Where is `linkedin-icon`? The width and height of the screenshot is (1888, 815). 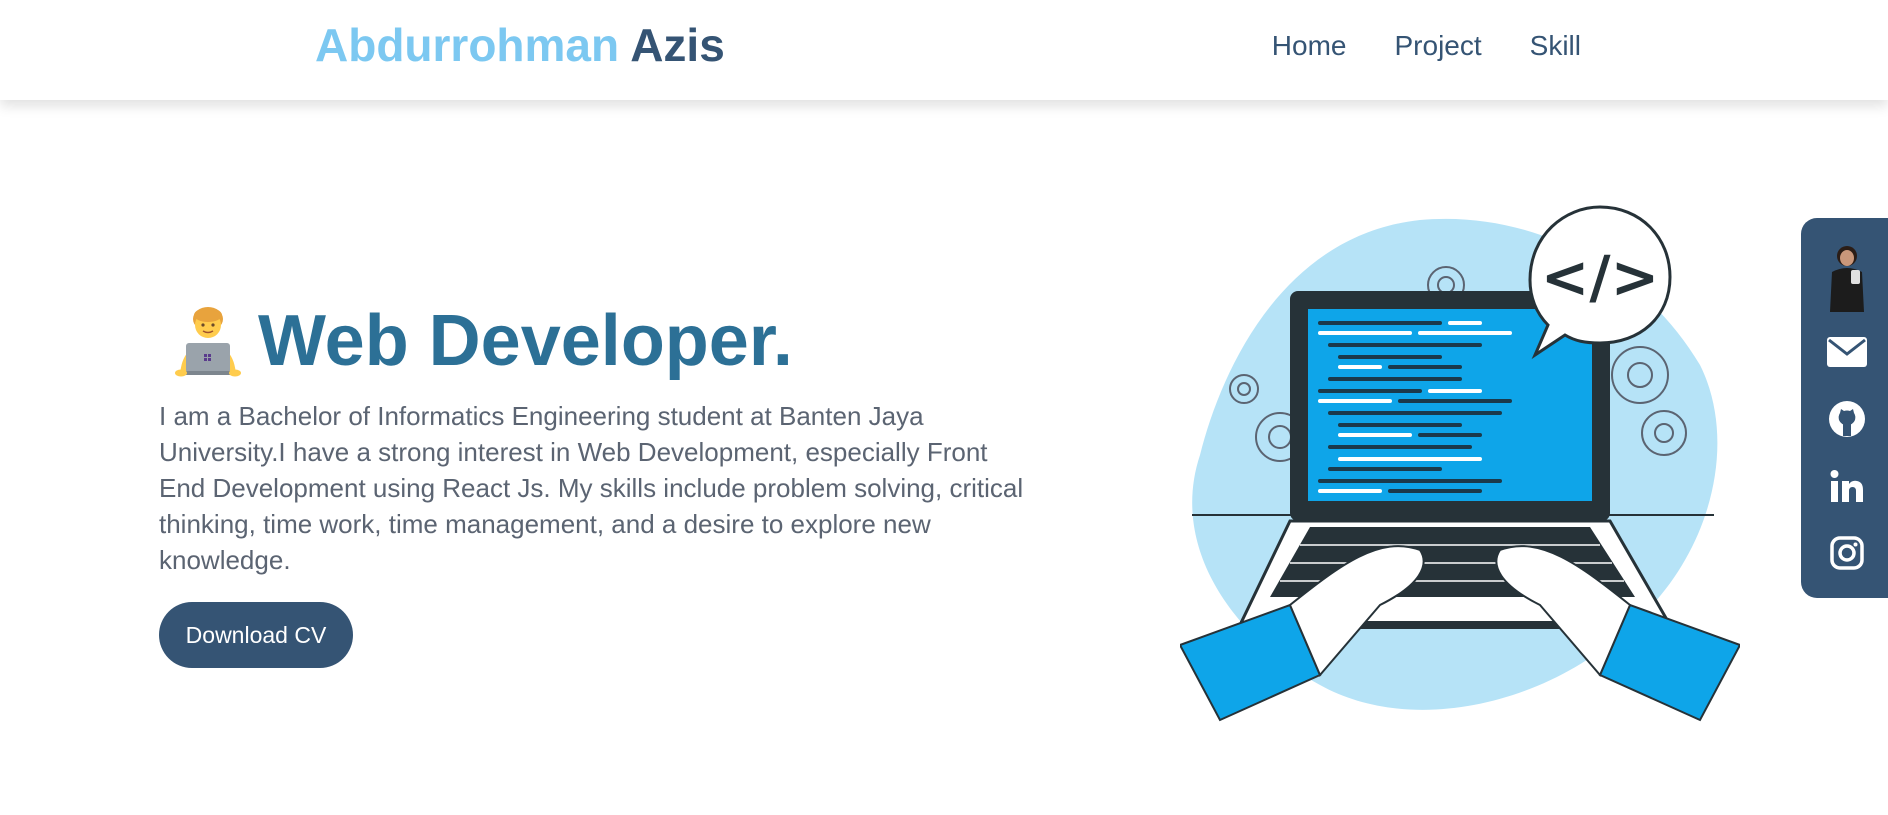 linkedin-icon is located at coordinates (1847, 486).